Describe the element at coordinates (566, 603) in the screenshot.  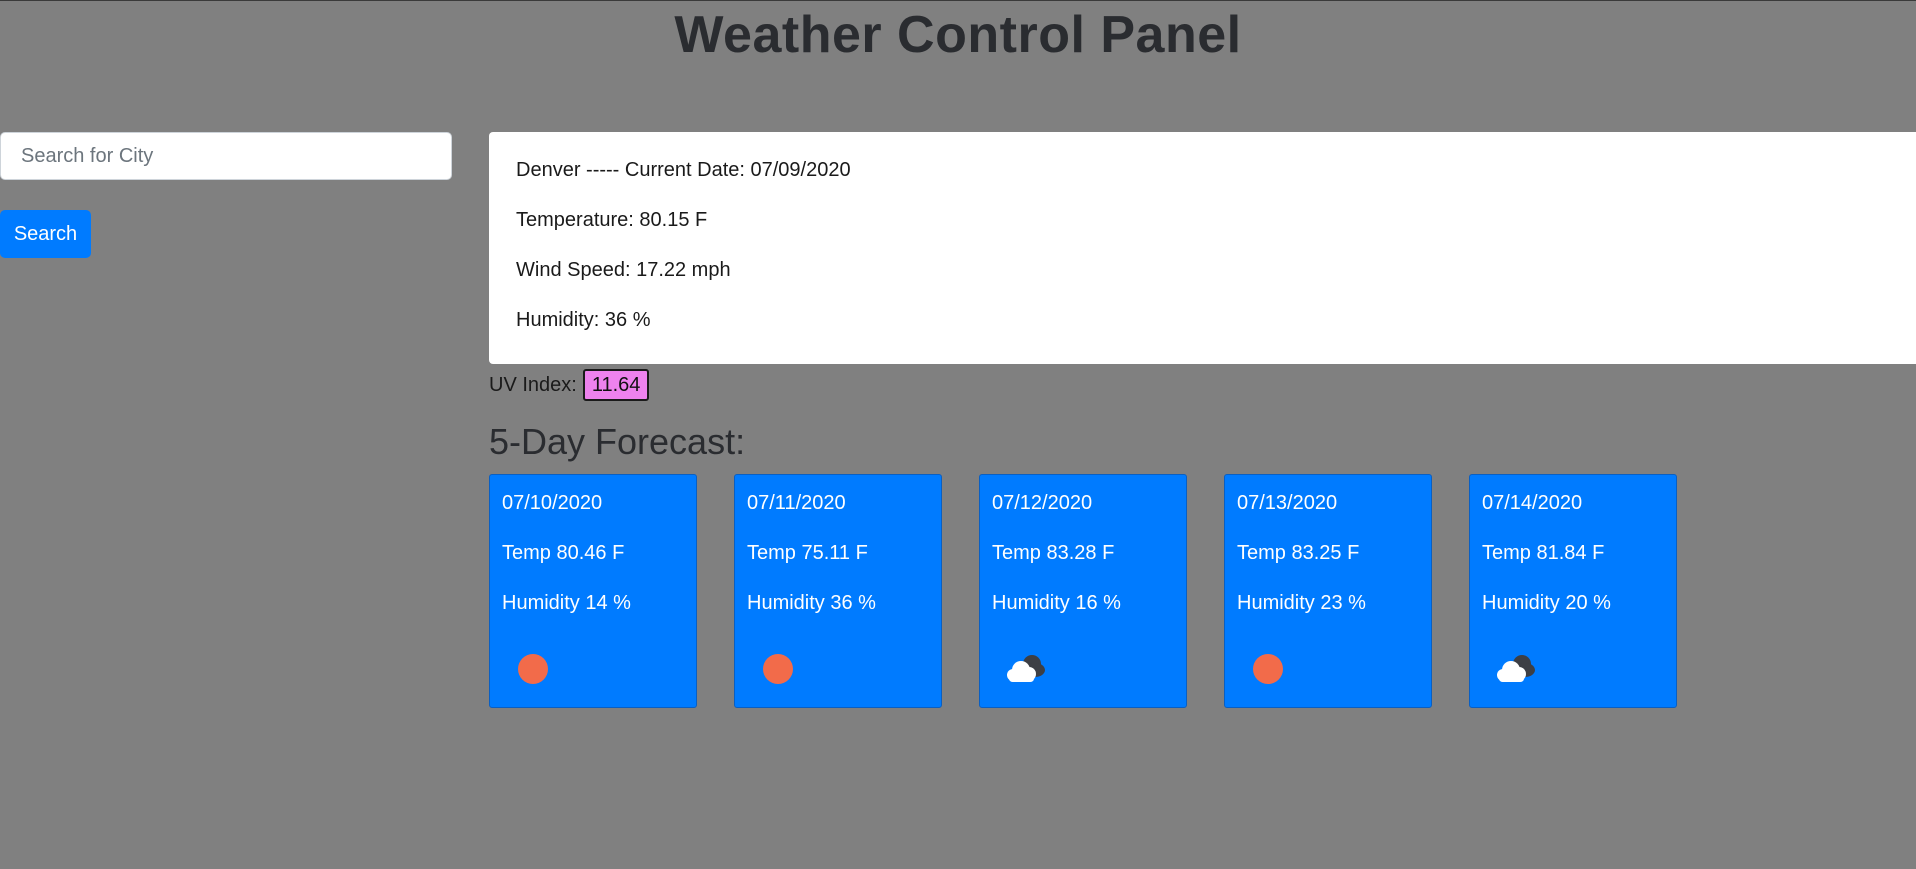
I see `forecast-humidity: Humidity 14 %` at that location.